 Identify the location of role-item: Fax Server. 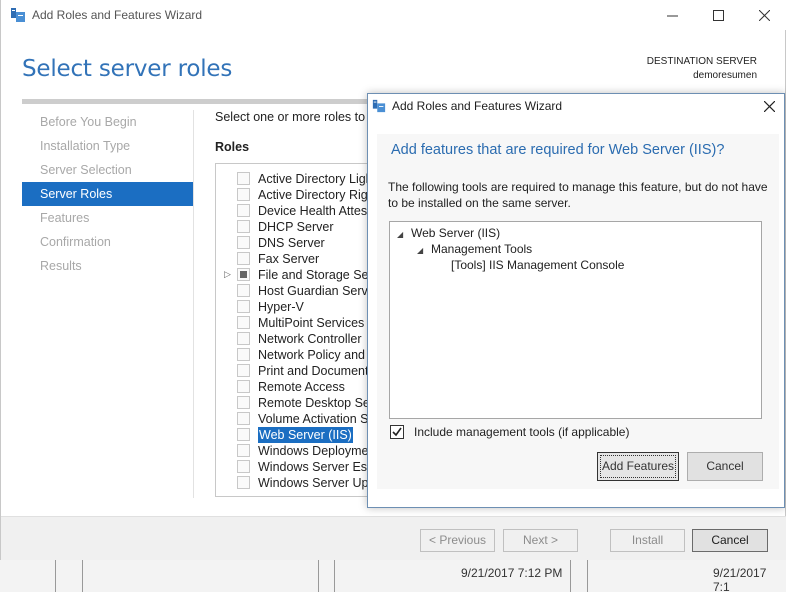
(295, 259).